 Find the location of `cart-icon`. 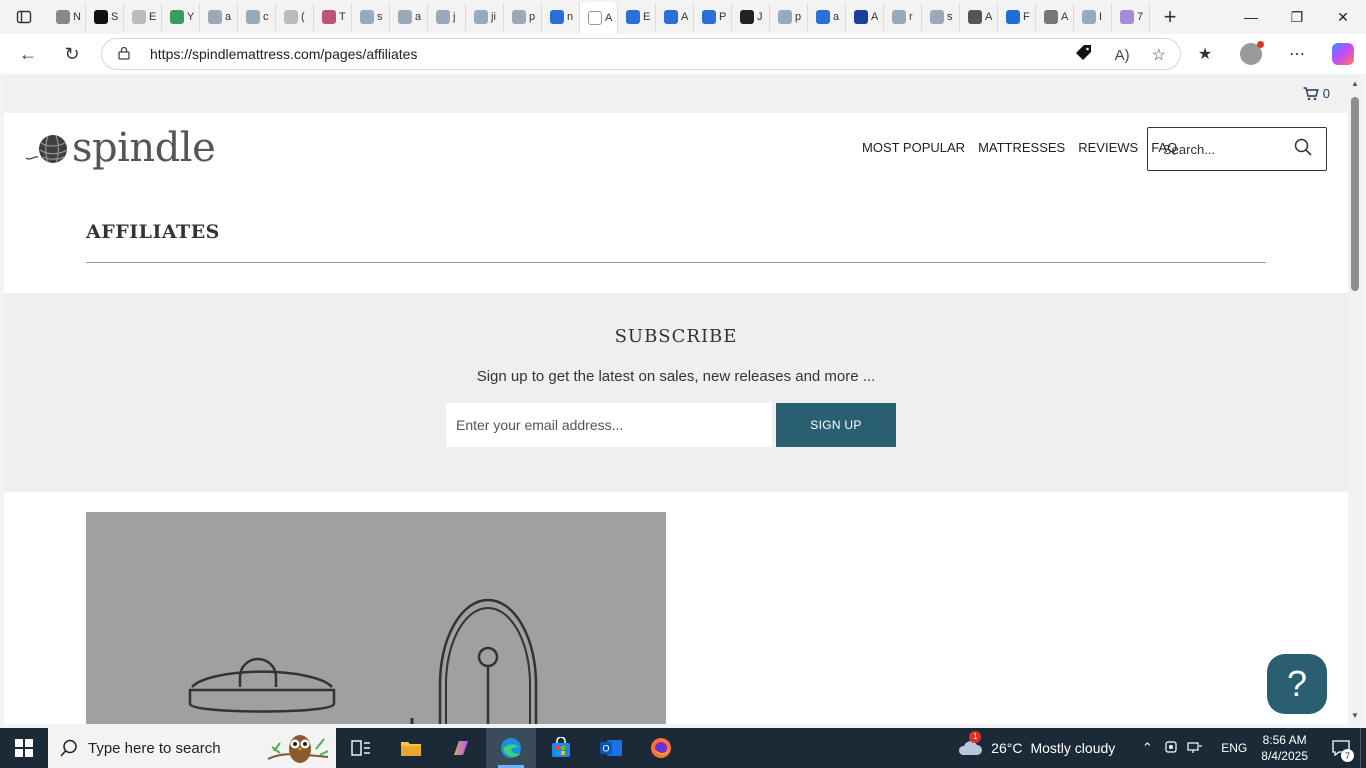

cart-icon is located at coordinates (1311, 93).